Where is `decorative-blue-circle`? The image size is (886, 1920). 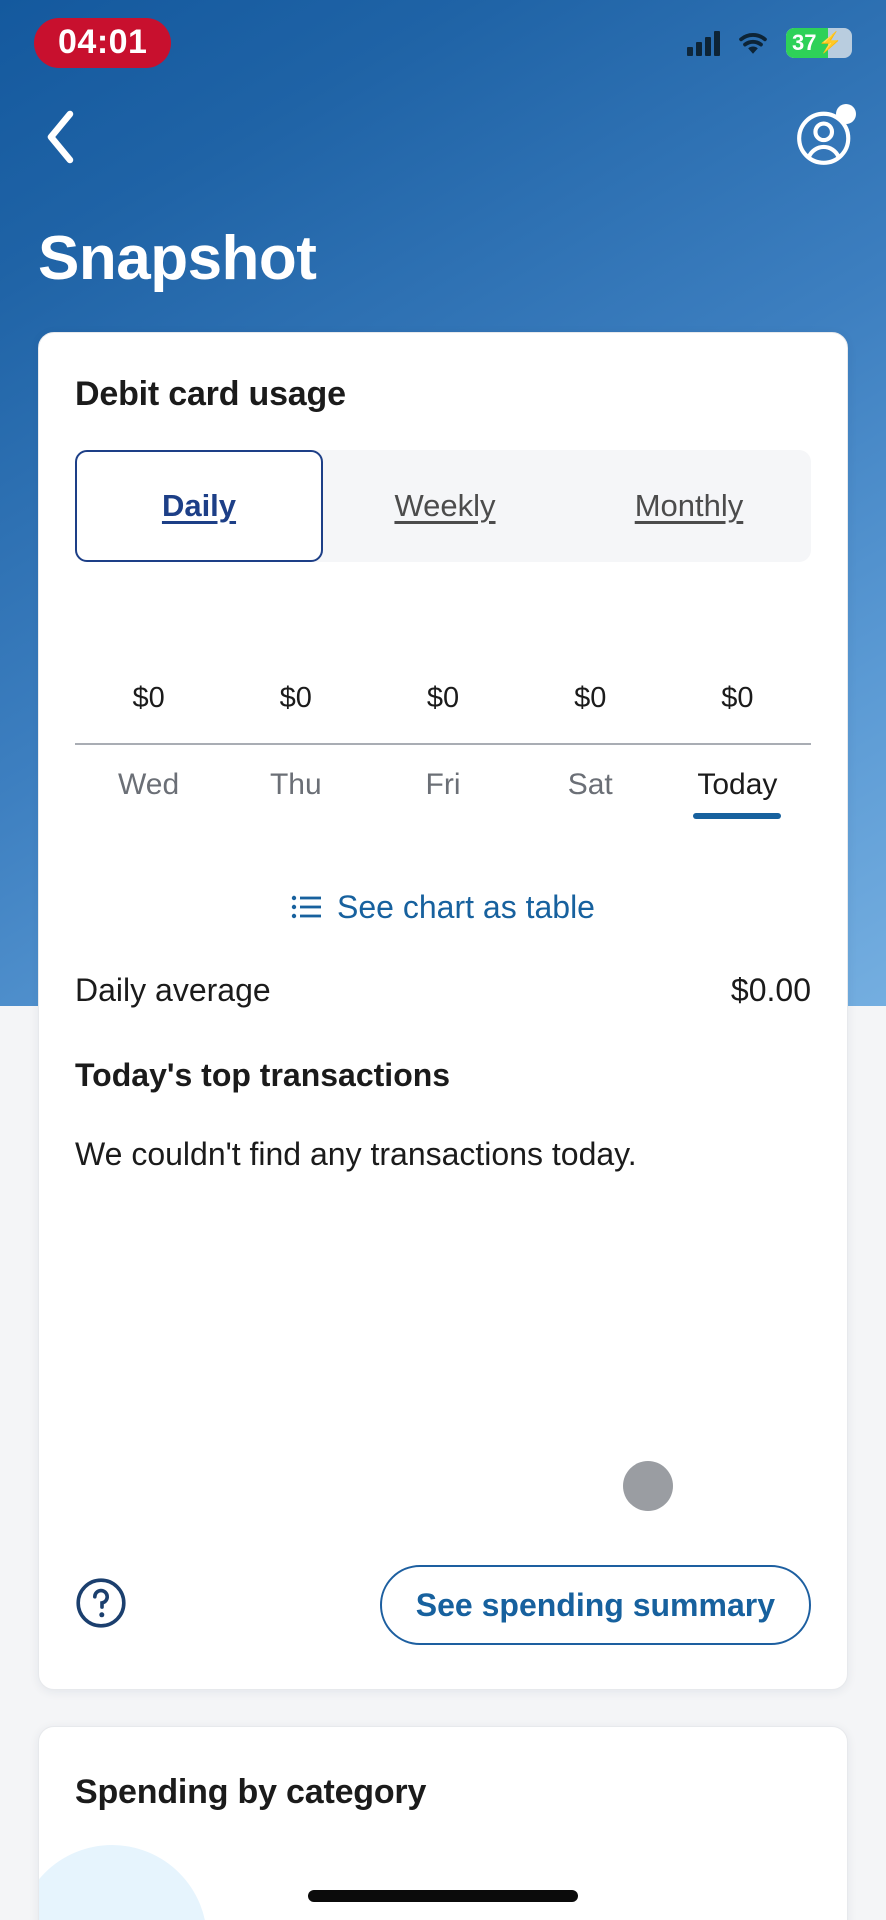
decorative-blue-circle is located at coordinates (123, 1882).